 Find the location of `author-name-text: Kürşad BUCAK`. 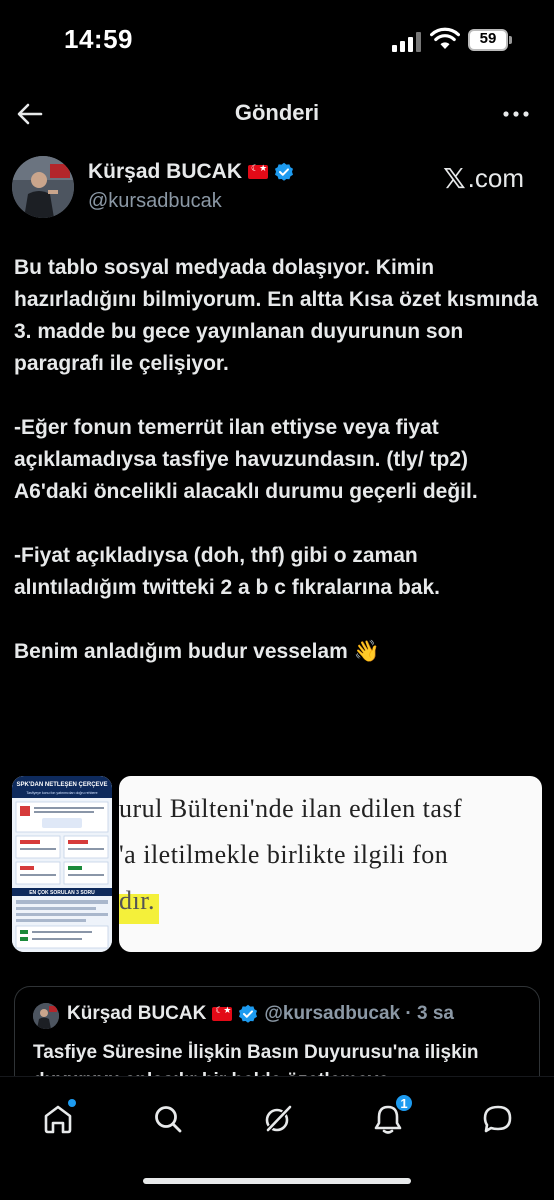

author-name-text: Kürşad BUCAK is located at coordinates (165, 171).